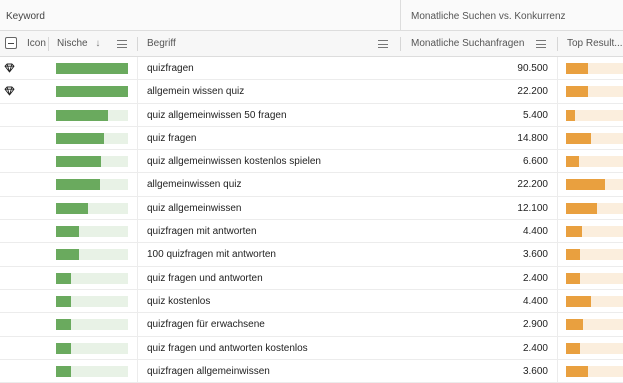 Image resolution: width=623 pixels, height=383 pixels. Describe the element at coordinates (467, 44) in the screenshot. I see `header-monthly-searches: Monatliche Suchanfragen` at that location.